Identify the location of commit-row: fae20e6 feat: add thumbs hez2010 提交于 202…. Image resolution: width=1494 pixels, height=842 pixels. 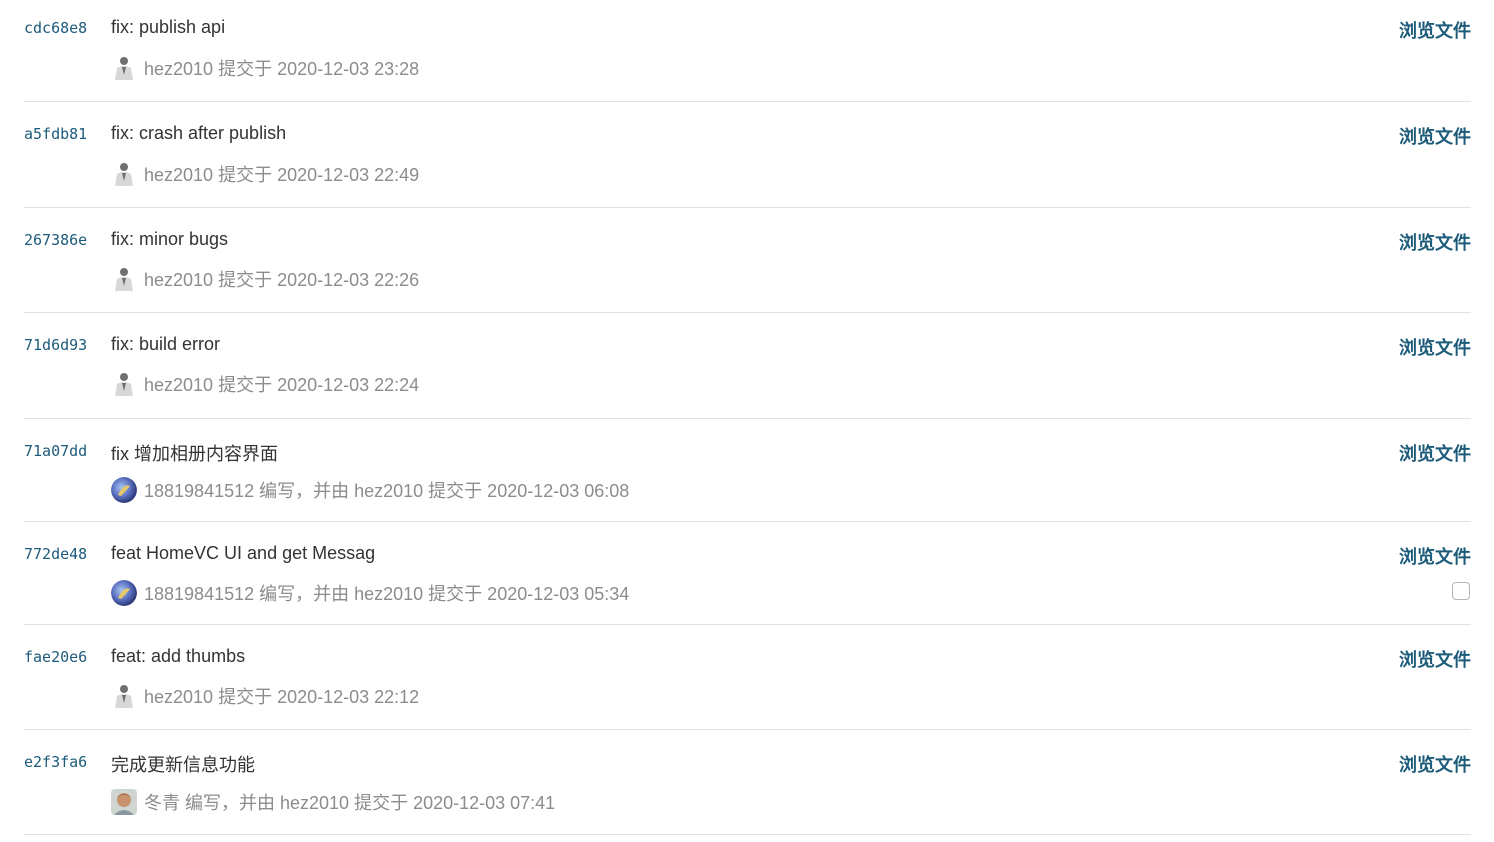
(747, 677).